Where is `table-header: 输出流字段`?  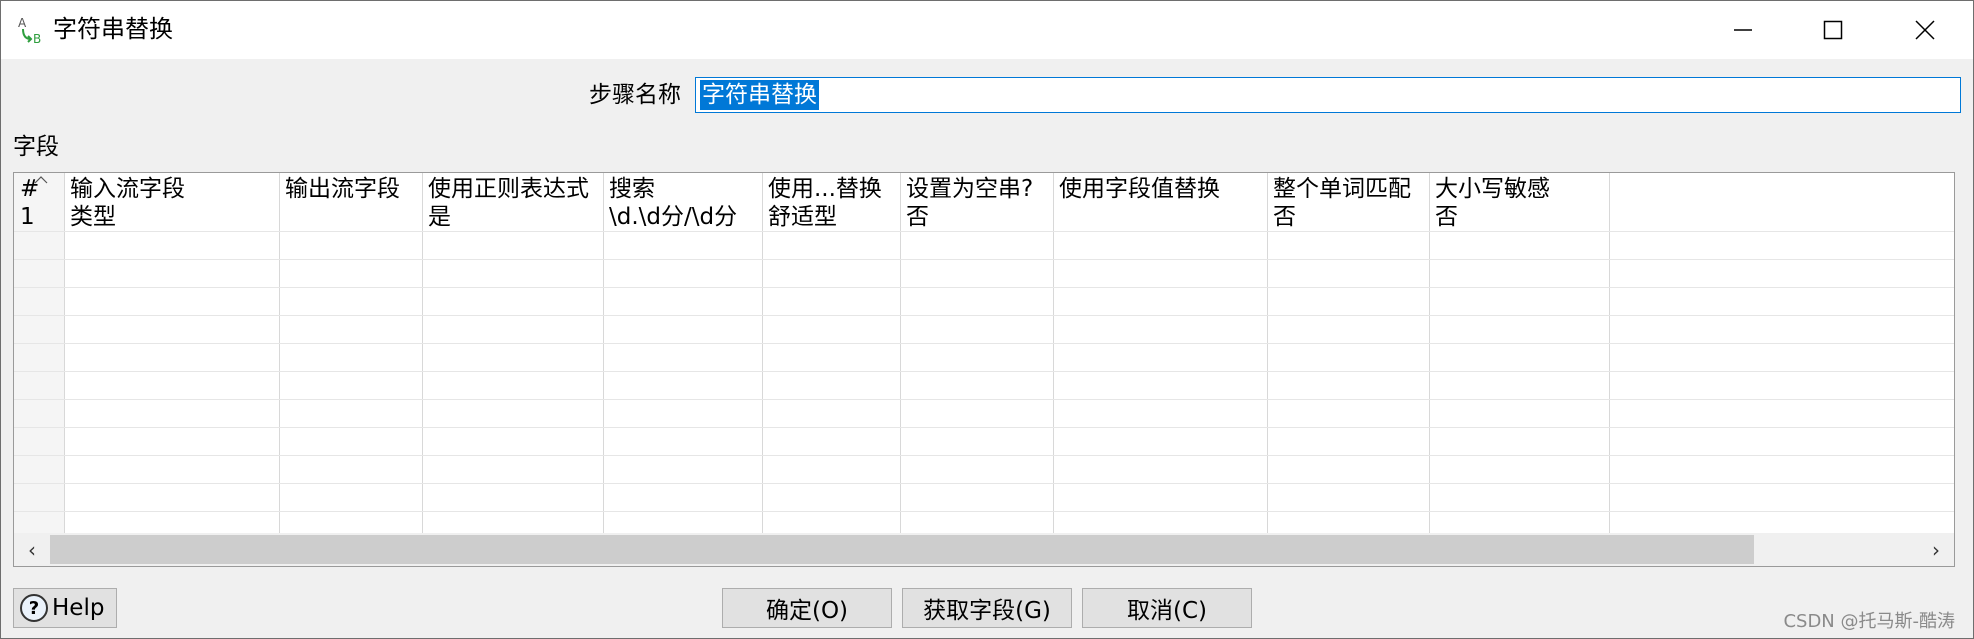
table-header: 输出流字段 is located at coordinates (342, 189).